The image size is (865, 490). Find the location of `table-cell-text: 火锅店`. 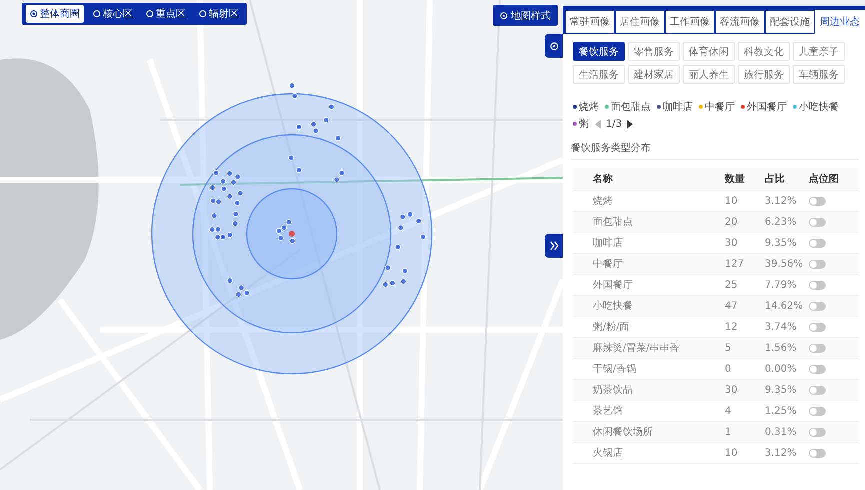

table-cell-text: 火锅店 is located at coordinates (608, 453).